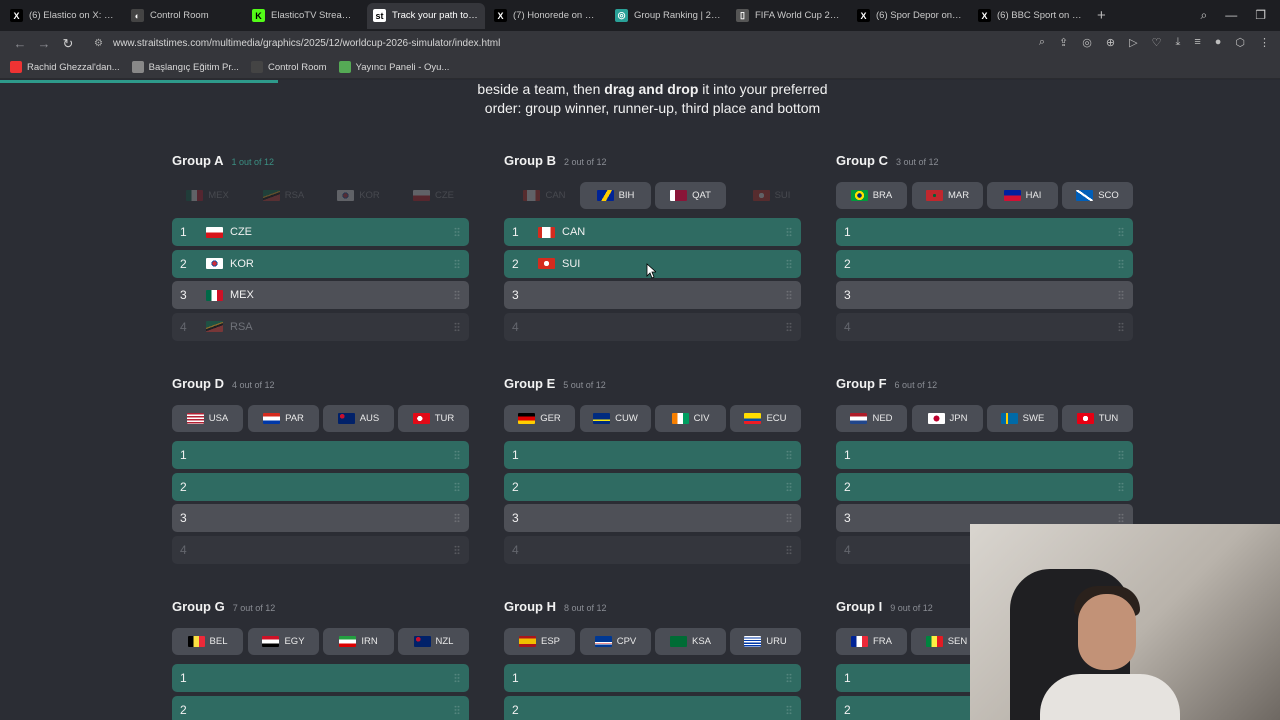 This screenshot has height=720, width=1280. What do you see at coordinates (1063, 42) in the screenshot?
I see `share-icon: ⇪` at bounding box center [1063, 42].